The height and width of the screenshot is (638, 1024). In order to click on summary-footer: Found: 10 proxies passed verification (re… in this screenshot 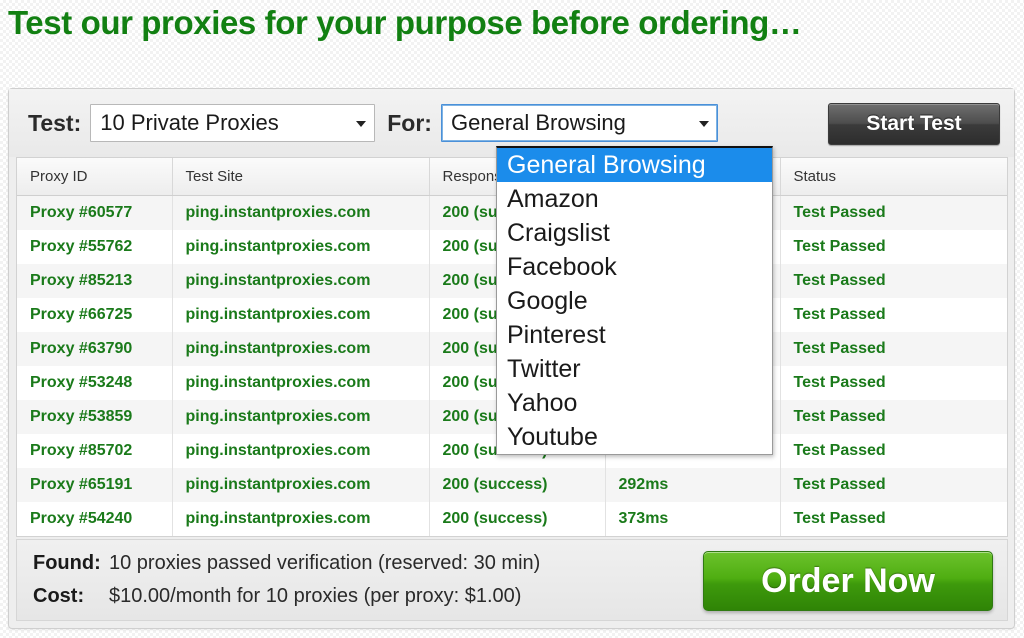, I will do `click(512, 580)`.